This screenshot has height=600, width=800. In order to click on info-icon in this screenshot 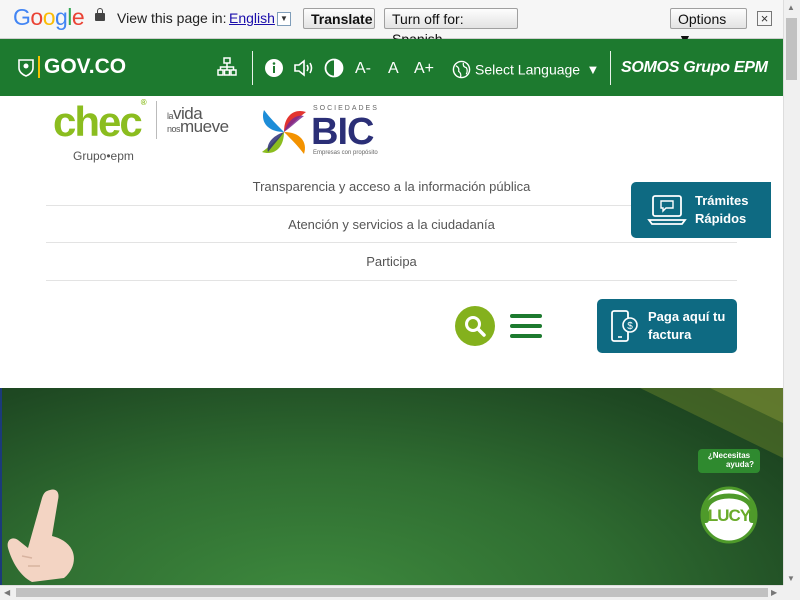, I will do `click(274, 68)`.